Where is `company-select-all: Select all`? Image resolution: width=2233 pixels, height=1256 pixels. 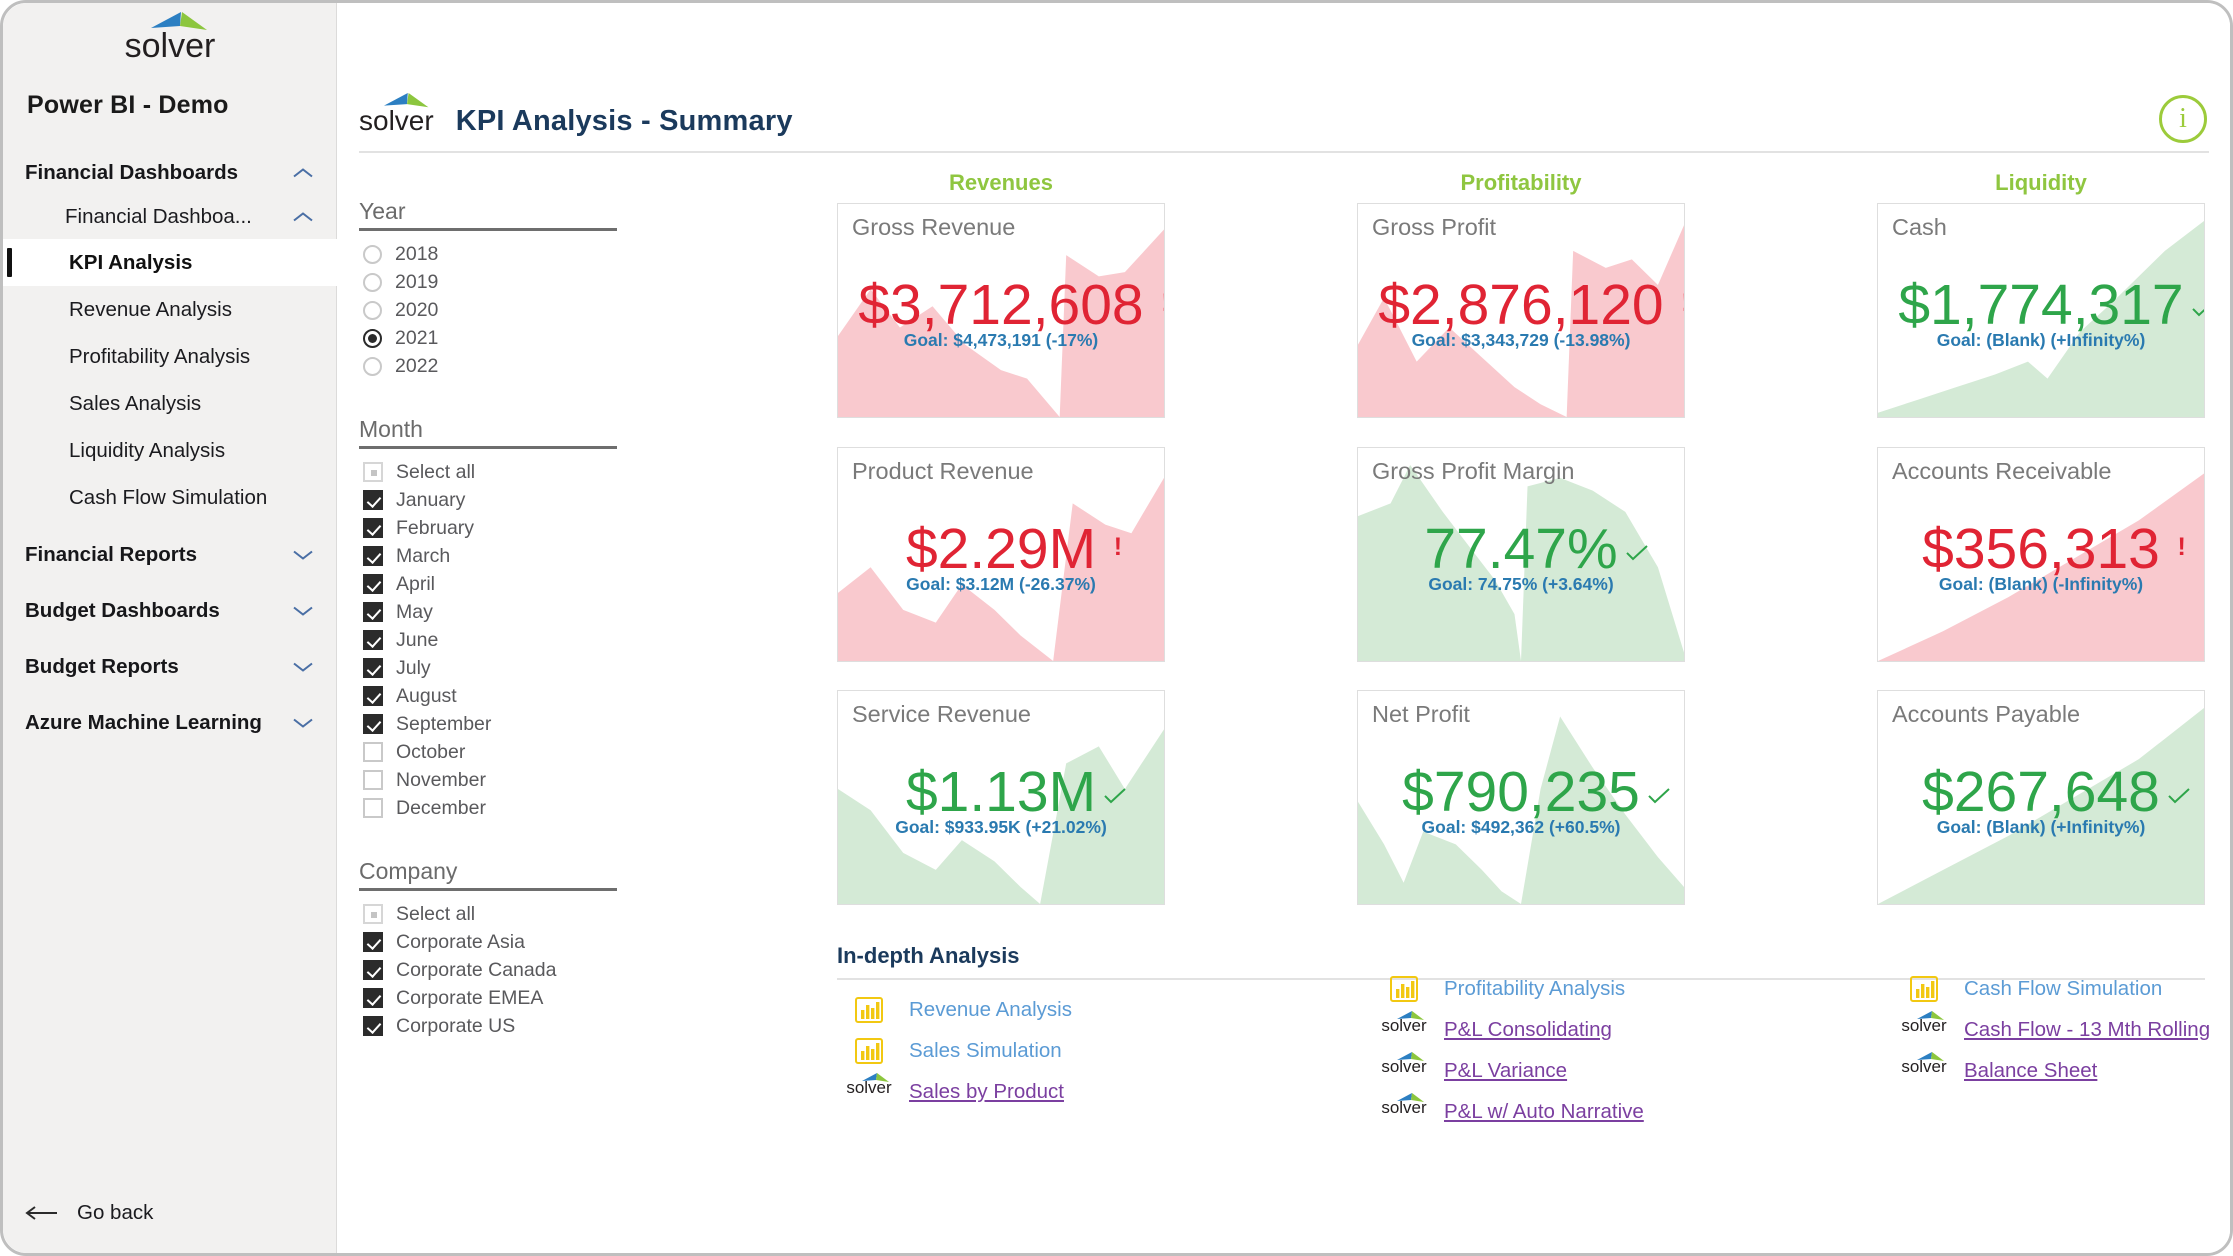 company-select-all: Select all is located at coordinates (494, 914).